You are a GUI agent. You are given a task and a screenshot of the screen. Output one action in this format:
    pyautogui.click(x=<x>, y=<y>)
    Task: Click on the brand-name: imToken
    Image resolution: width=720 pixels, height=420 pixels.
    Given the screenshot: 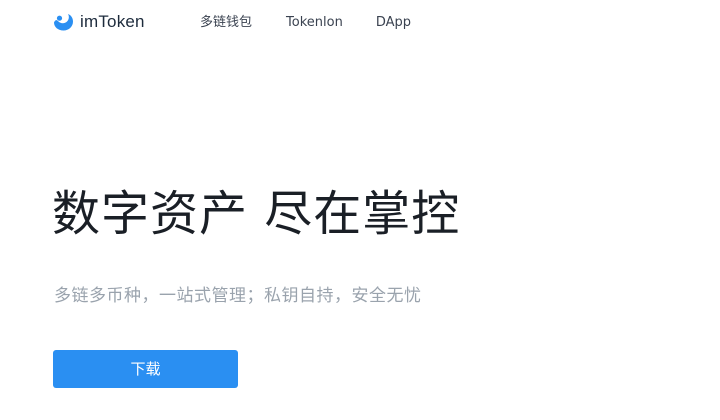 What is the action you would take?
    pyautogui.click(x=112, y=21)
    